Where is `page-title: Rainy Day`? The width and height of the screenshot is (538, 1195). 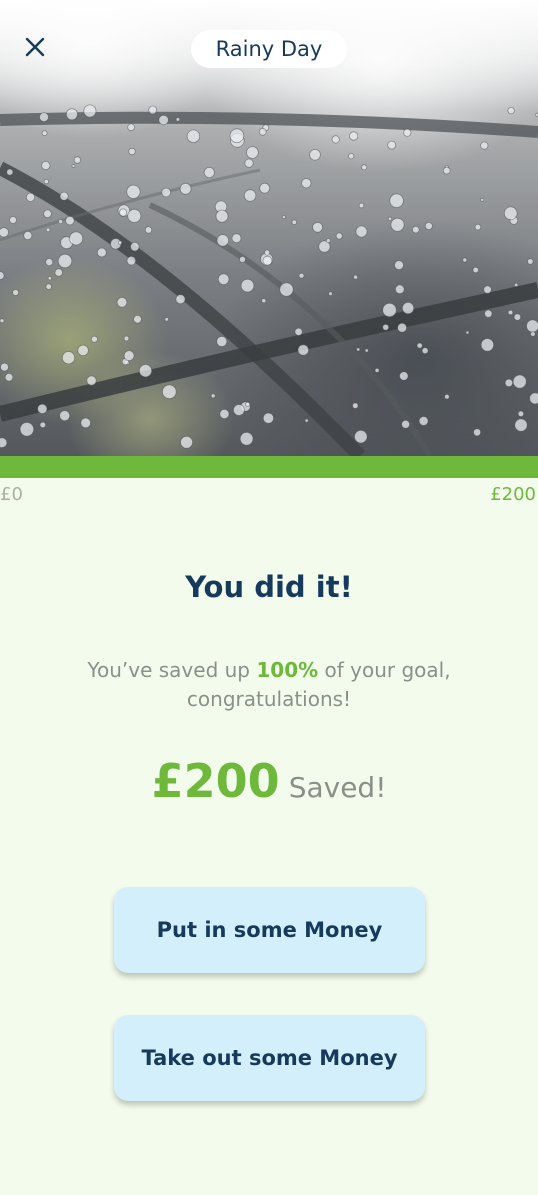
page-title: Rainy Day is located at coordinates (269, 49).